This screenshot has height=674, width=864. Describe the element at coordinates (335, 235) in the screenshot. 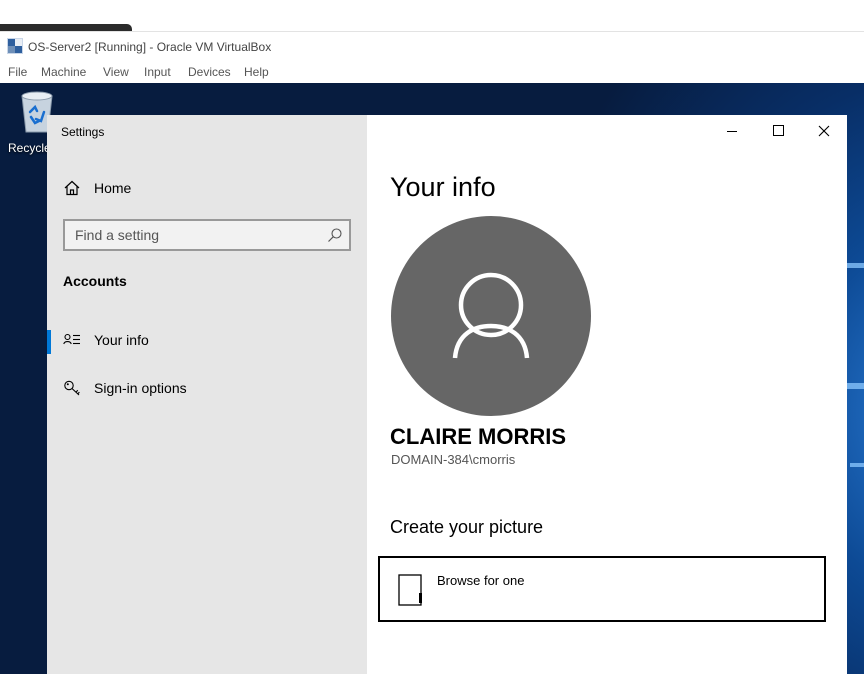

I see `search-icon` at that location.